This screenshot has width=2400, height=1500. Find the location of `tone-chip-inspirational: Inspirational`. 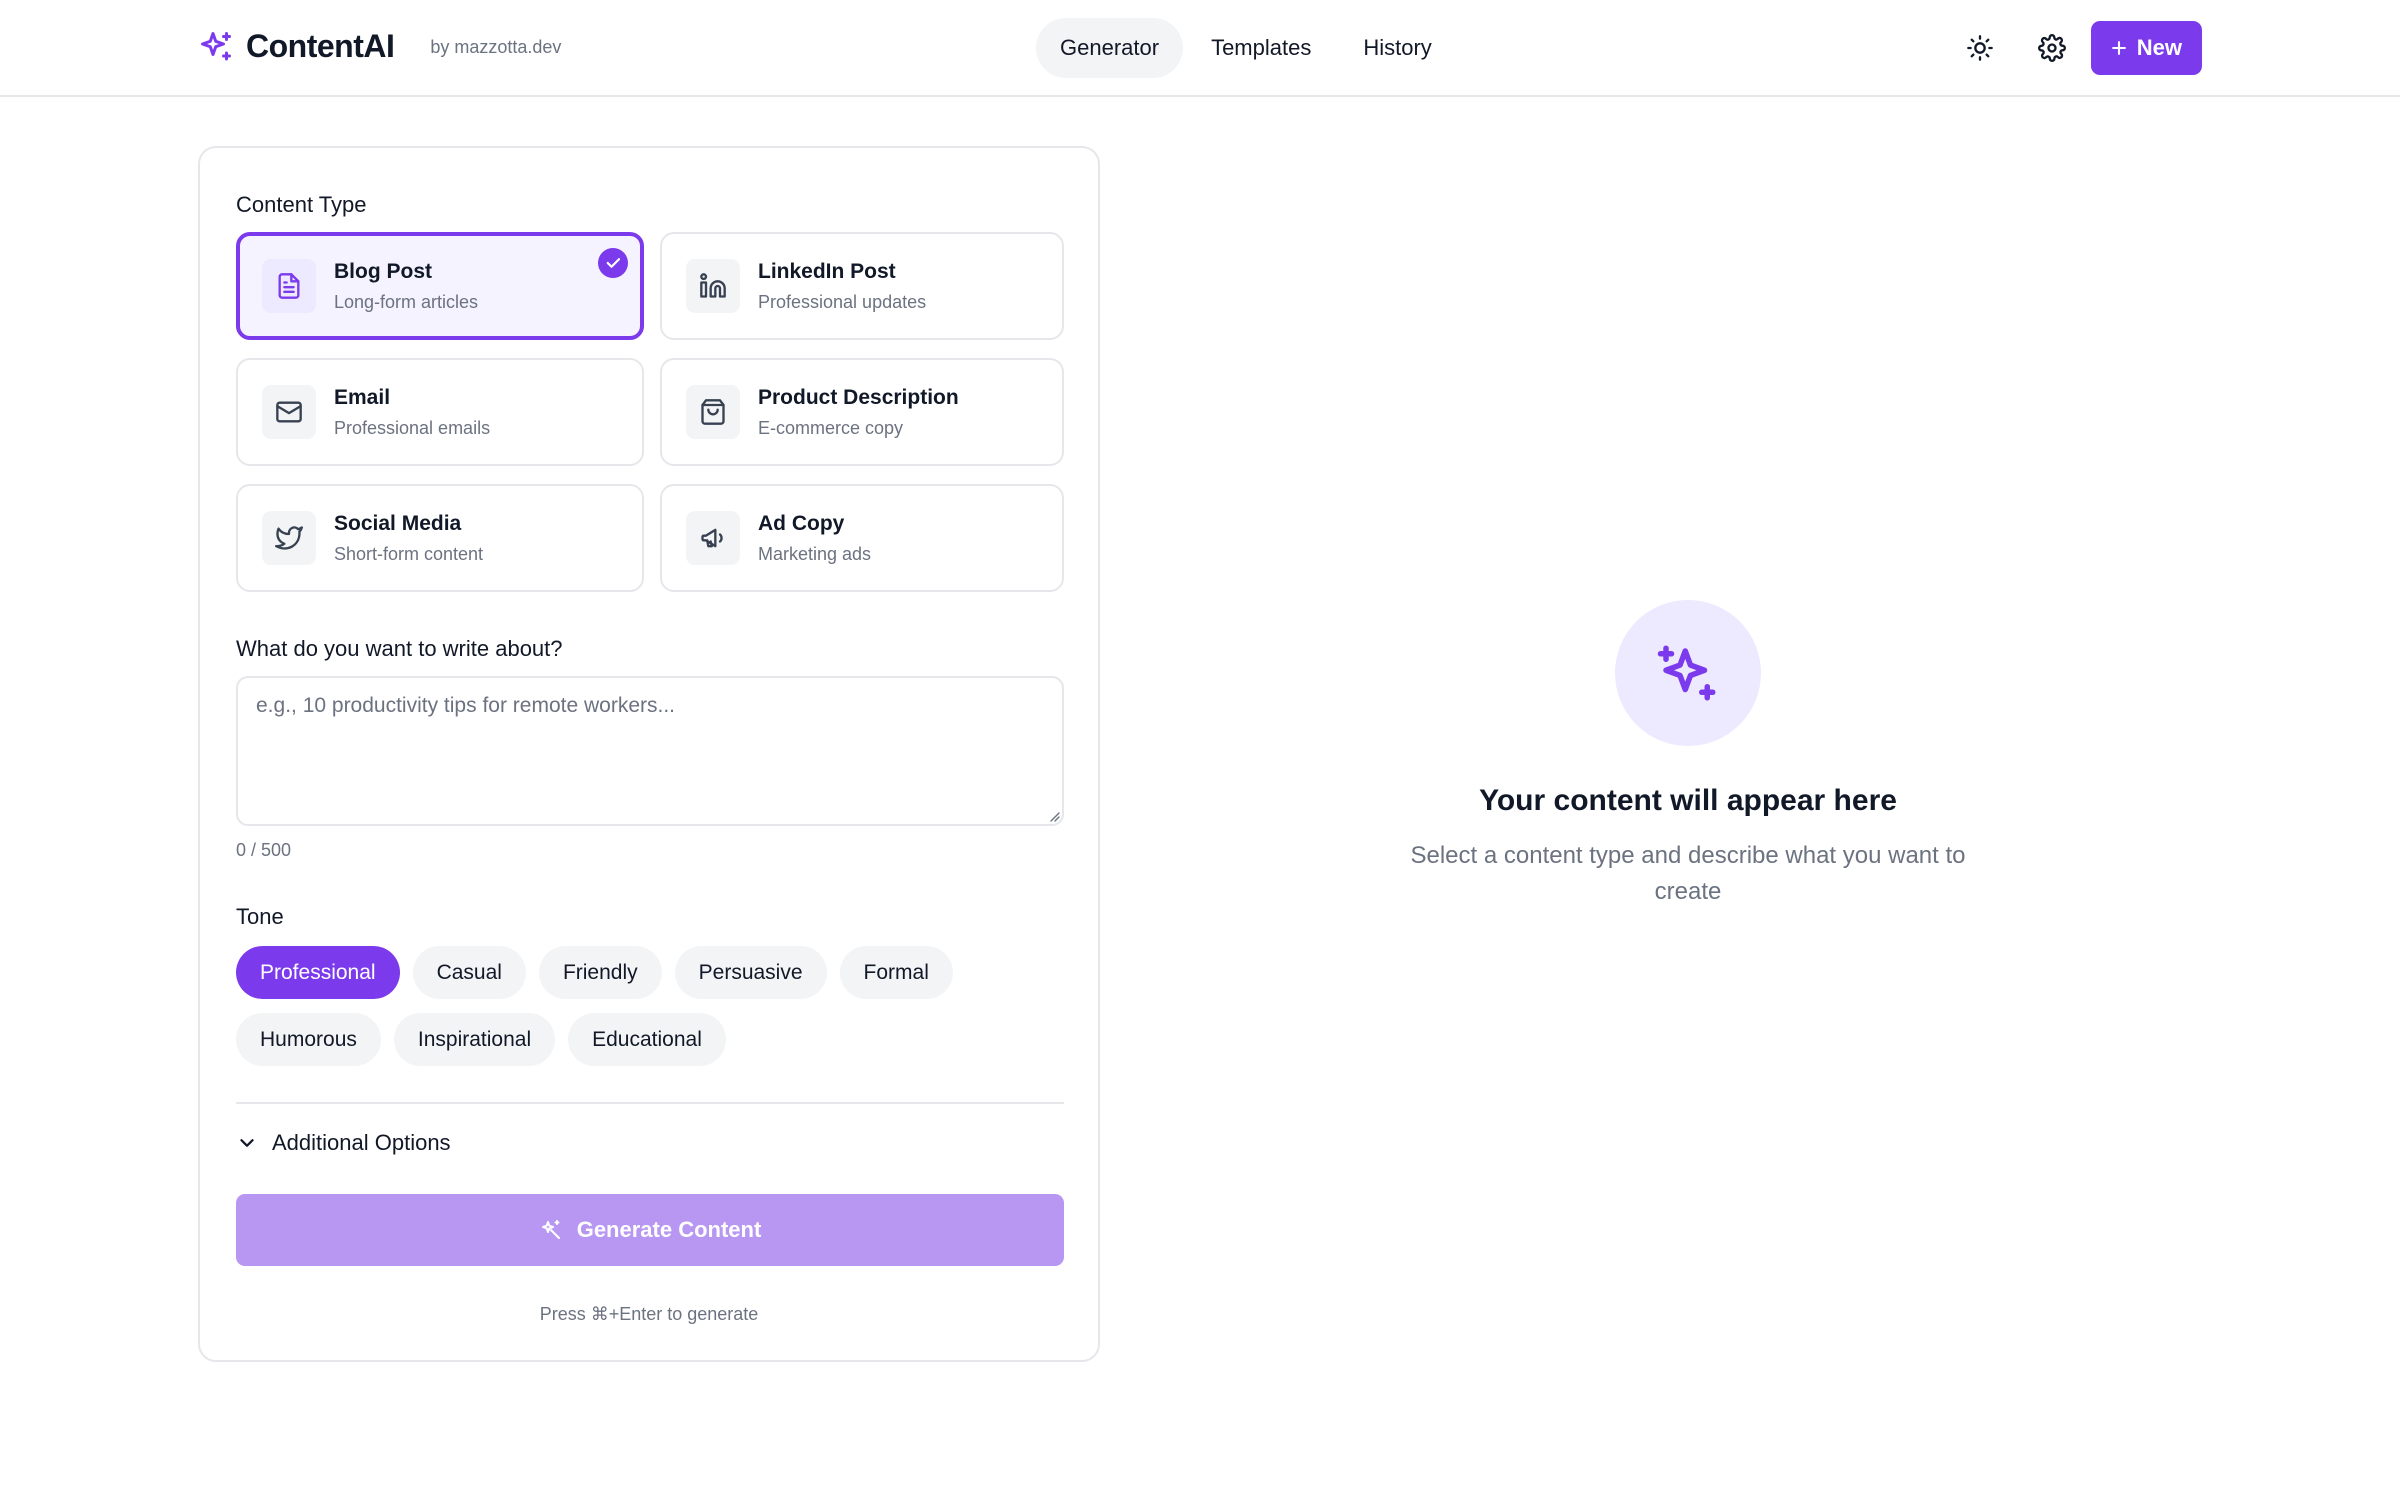

tone-chip-inspirational: Inspirational is located at coordinates (474, 1039).